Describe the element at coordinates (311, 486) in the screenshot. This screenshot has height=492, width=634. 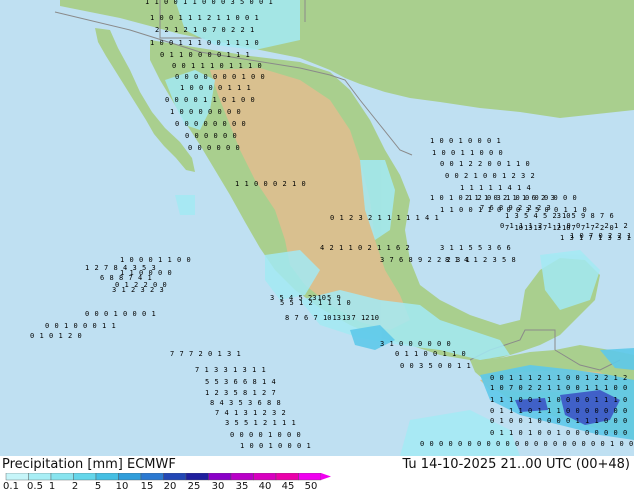
I see `scale-tick-label: 50` at that location.